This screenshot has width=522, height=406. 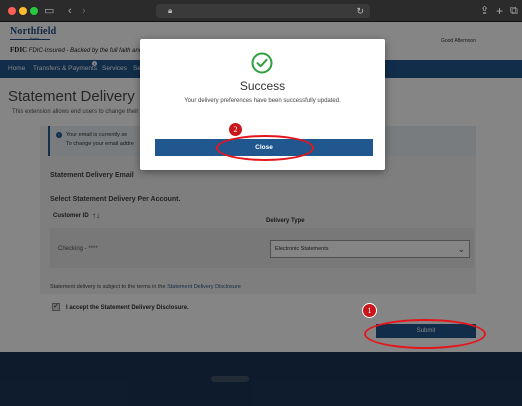 I want to click on check-circle-icon, so click(x=262, y=63).